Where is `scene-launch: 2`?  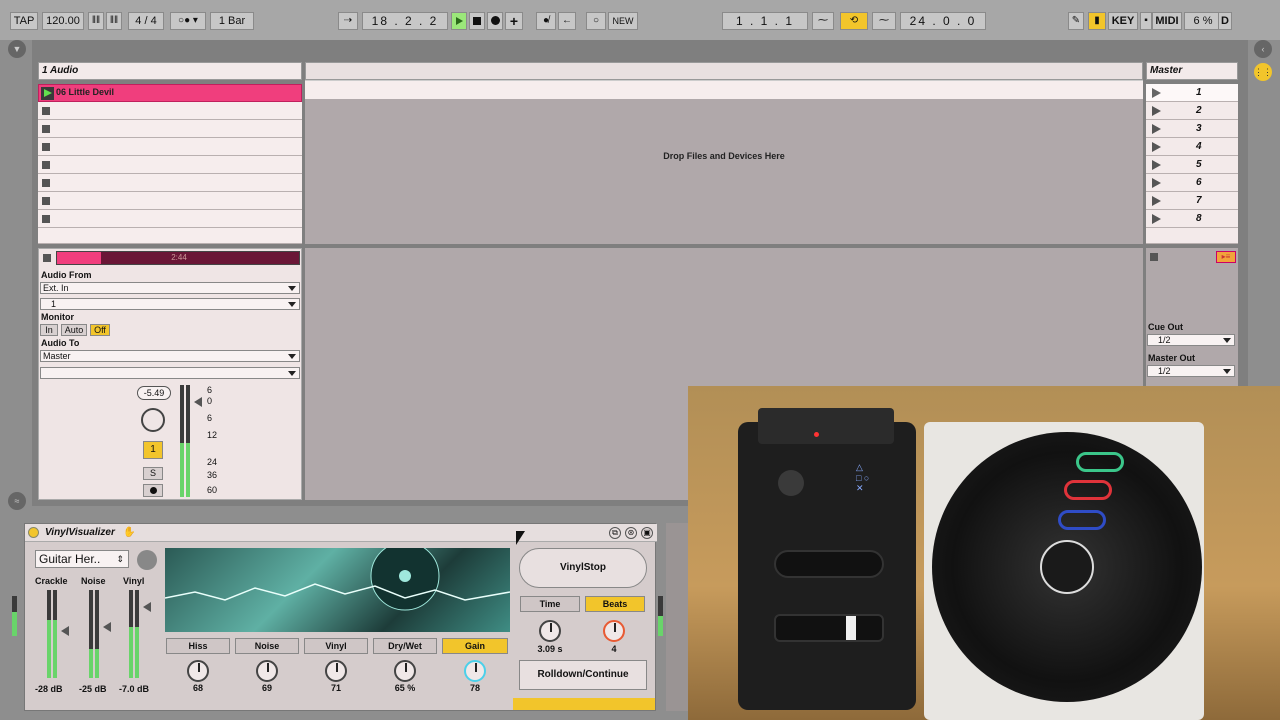
scene-launch: 2 is located at coordinates (1192, 111).